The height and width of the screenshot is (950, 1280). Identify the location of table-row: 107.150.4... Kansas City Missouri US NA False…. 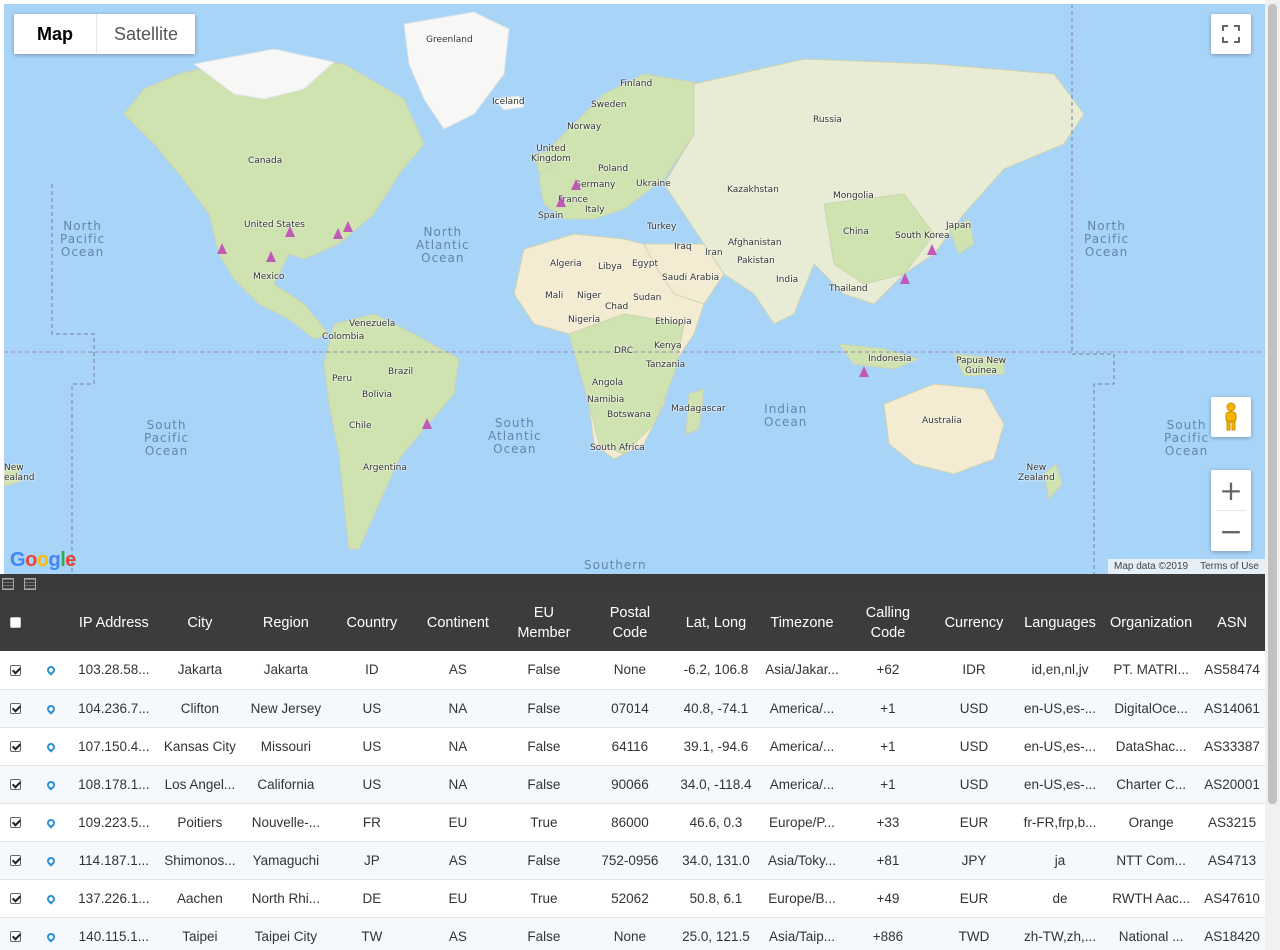
(632, 746).